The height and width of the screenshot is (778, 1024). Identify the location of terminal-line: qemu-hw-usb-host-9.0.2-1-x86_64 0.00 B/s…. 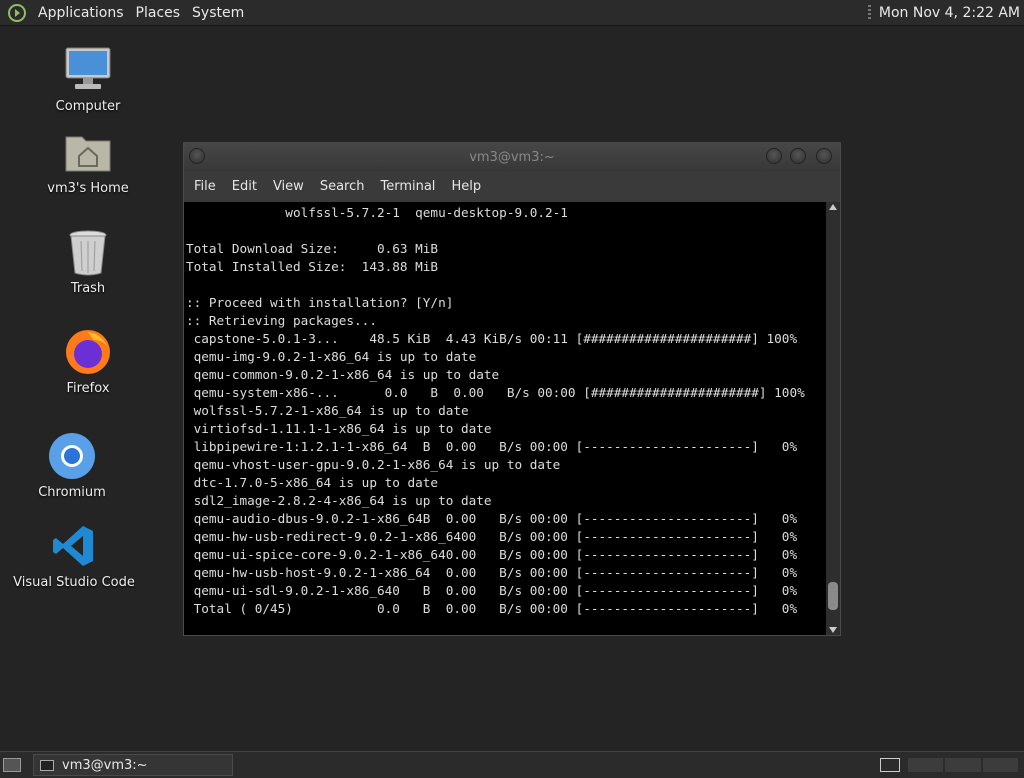
(492, 572).